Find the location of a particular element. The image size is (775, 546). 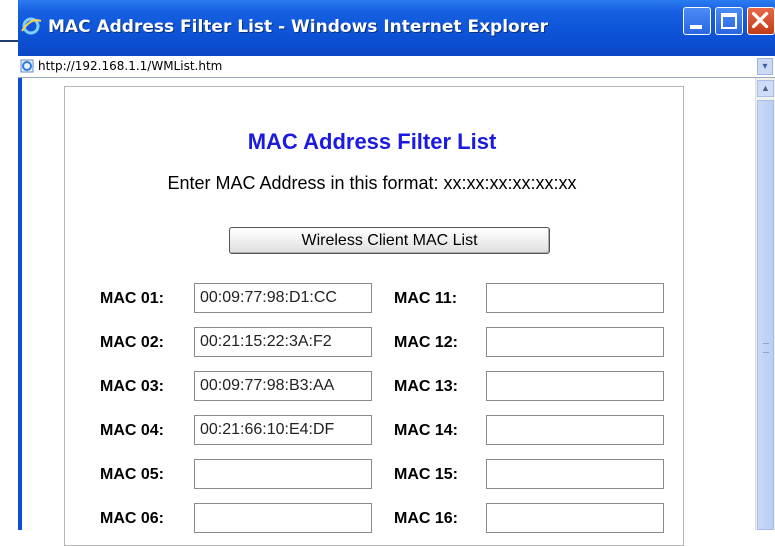

address-dropdown-button: ▾ is located at coordinates (765, 66).